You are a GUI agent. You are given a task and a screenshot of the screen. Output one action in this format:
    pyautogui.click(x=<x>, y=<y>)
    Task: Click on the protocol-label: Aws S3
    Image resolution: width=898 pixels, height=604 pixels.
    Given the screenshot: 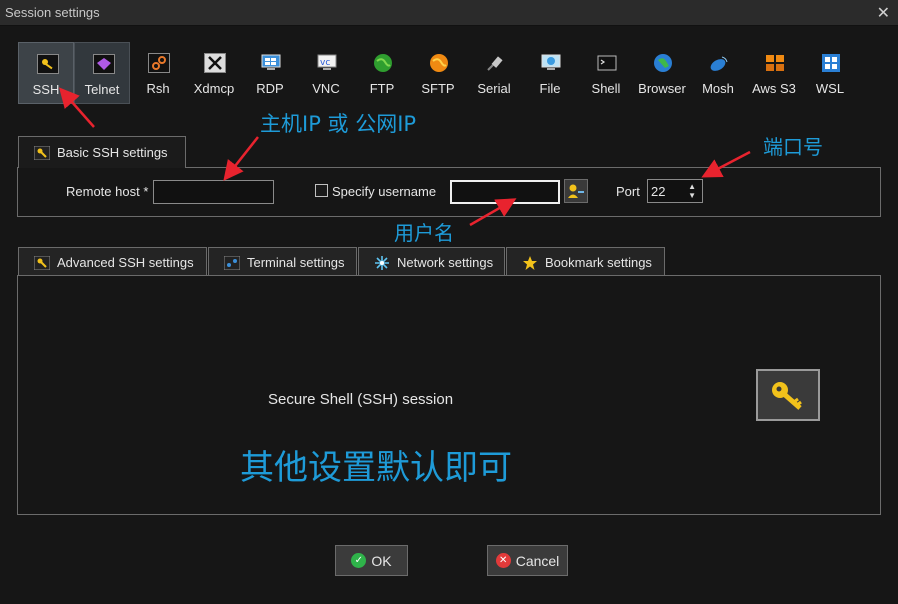 What is the action you would take?
    pyautogui.click(x=774, y=88)
    